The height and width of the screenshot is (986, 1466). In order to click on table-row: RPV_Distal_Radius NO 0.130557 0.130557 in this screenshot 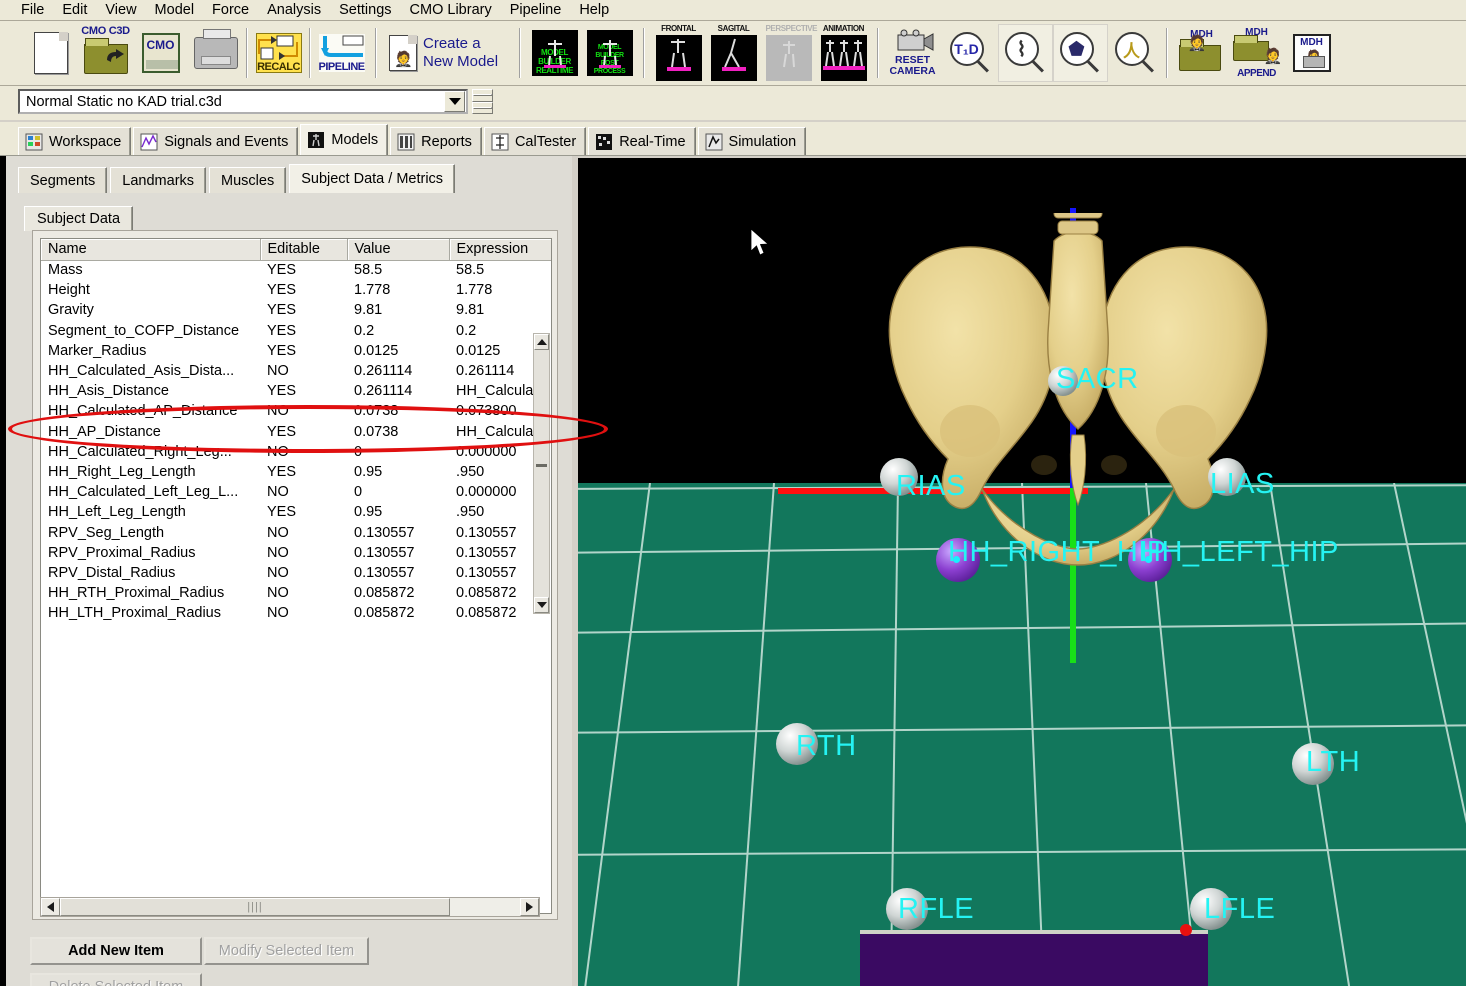, I will do `click(296, 573)`.